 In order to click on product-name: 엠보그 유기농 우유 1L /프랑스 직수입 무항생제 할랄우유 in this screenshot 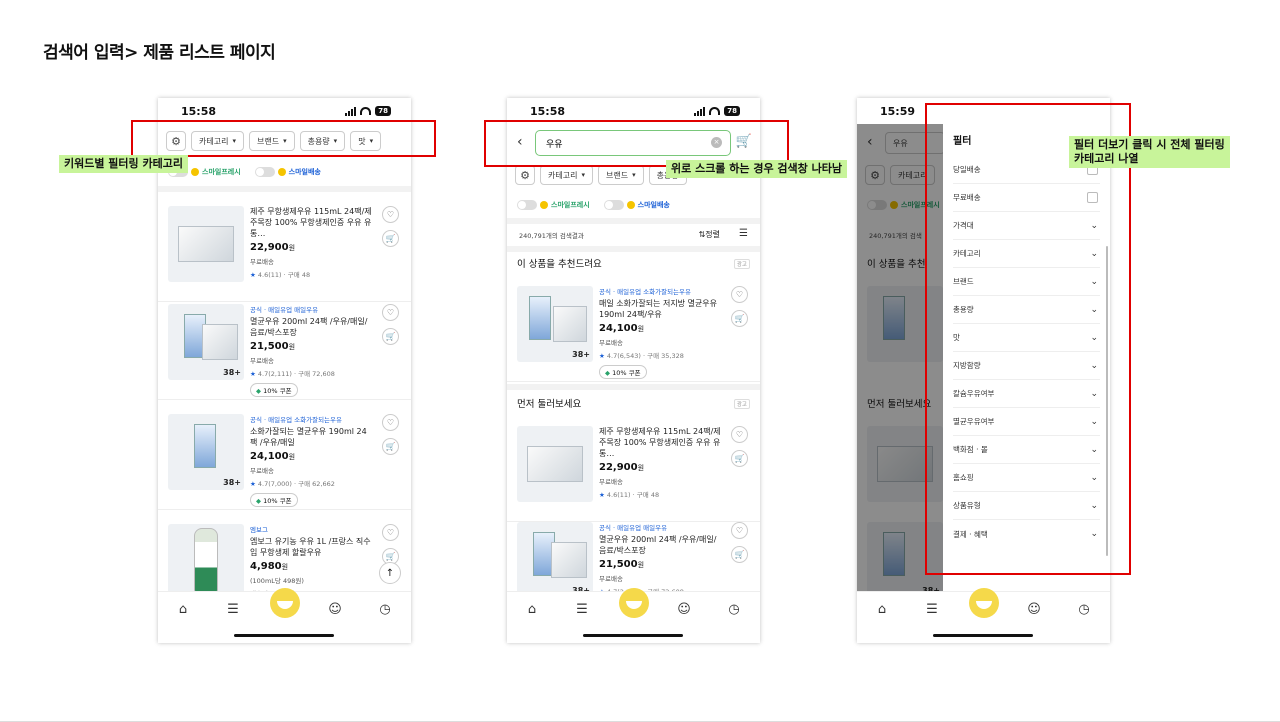, I will do `click(312, 547)`.